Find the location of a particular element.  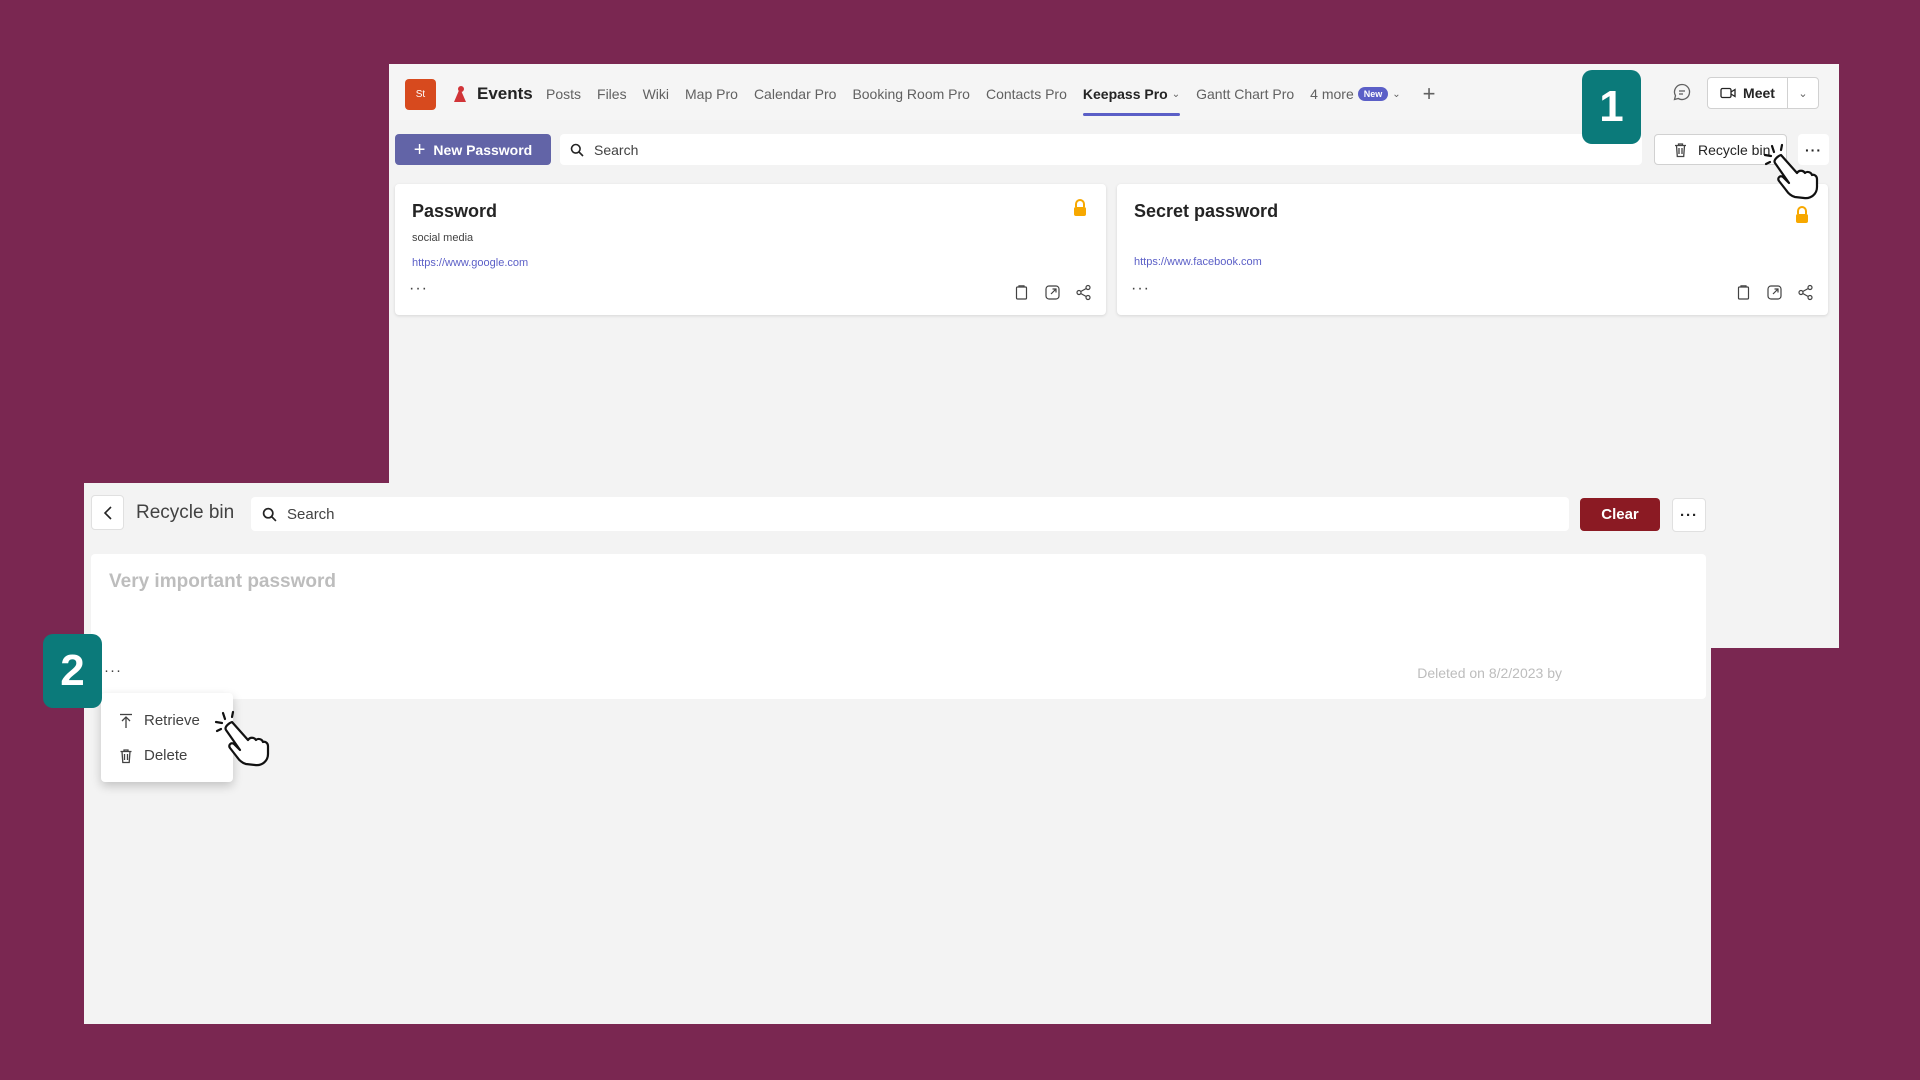

tab-label: Keepass Pro is located at coordinates (1125, 94).